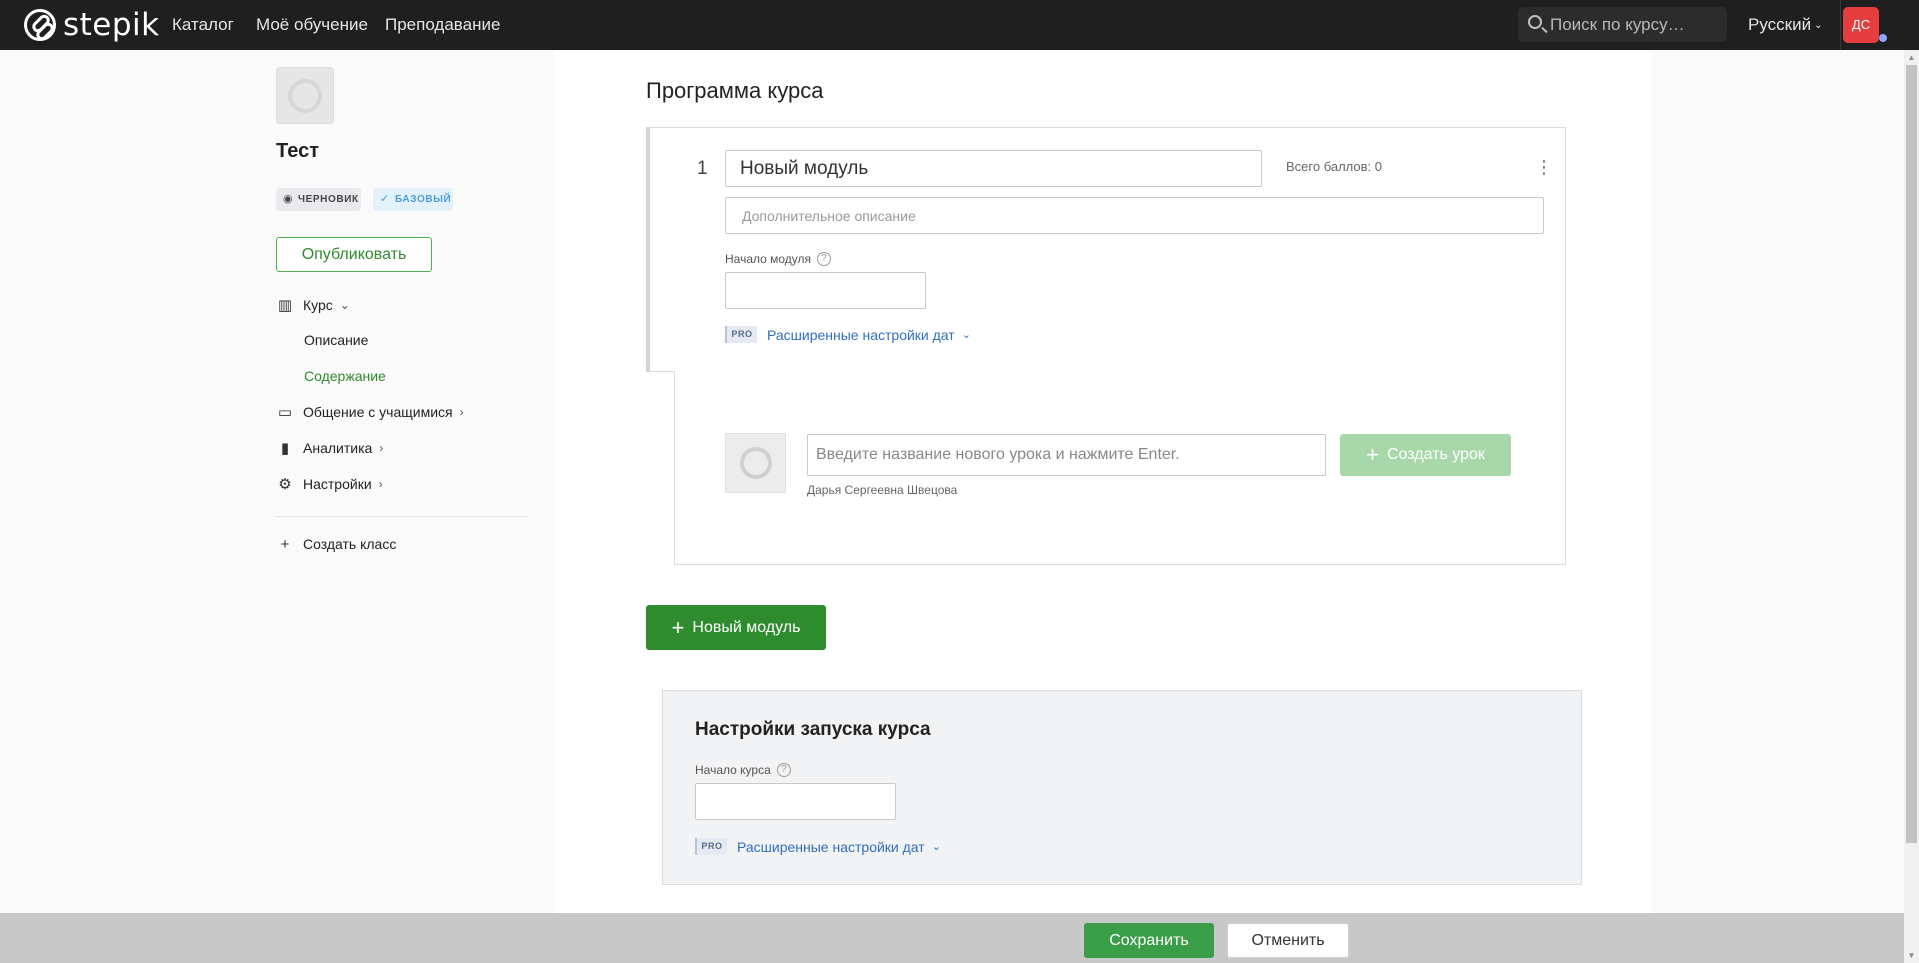 The height and width of the screenshot is (963, 1919). Describe the element at coordinates (813, 729) in the screenshot. I see `launch-settings-title: Настройки запуска курса` at that location.